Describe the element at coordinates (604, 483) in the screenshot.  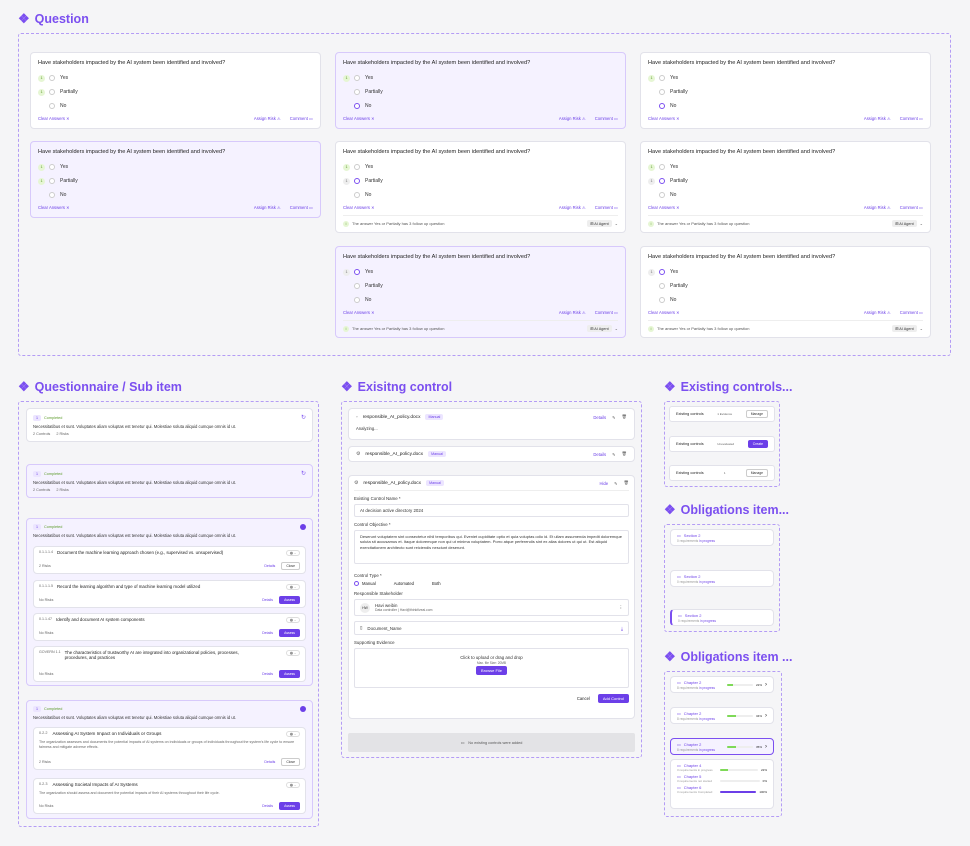
I see `hide-link: Hide` at that location.